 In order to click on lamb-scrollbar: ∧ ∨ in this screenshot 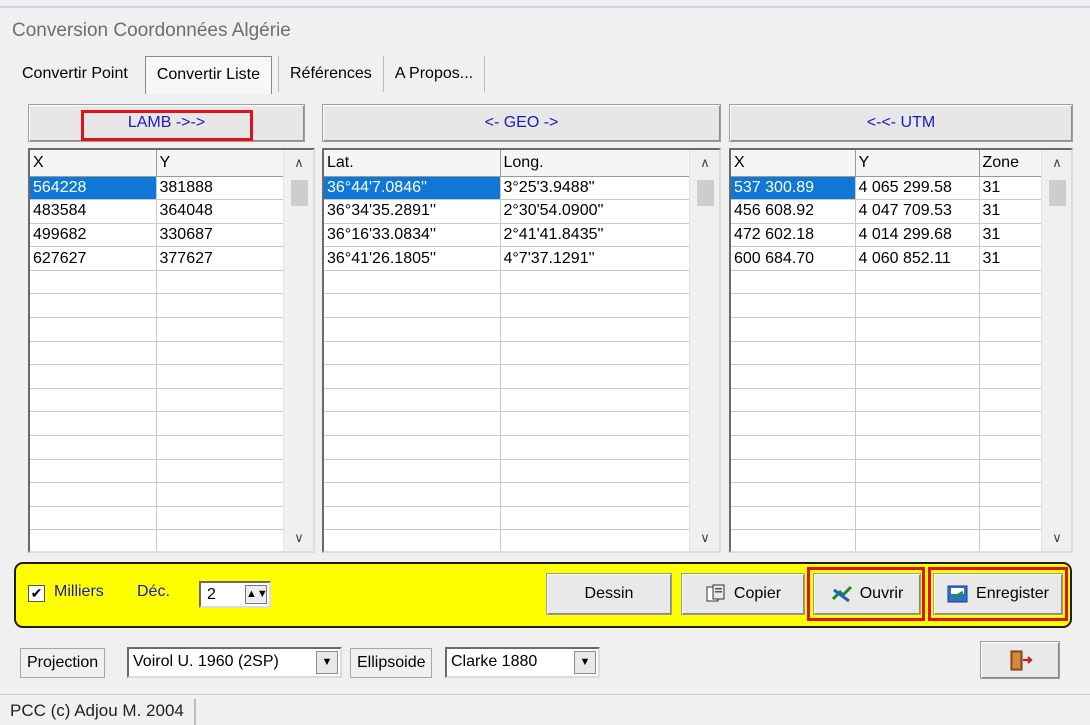, I will do `click(298, 350)`.